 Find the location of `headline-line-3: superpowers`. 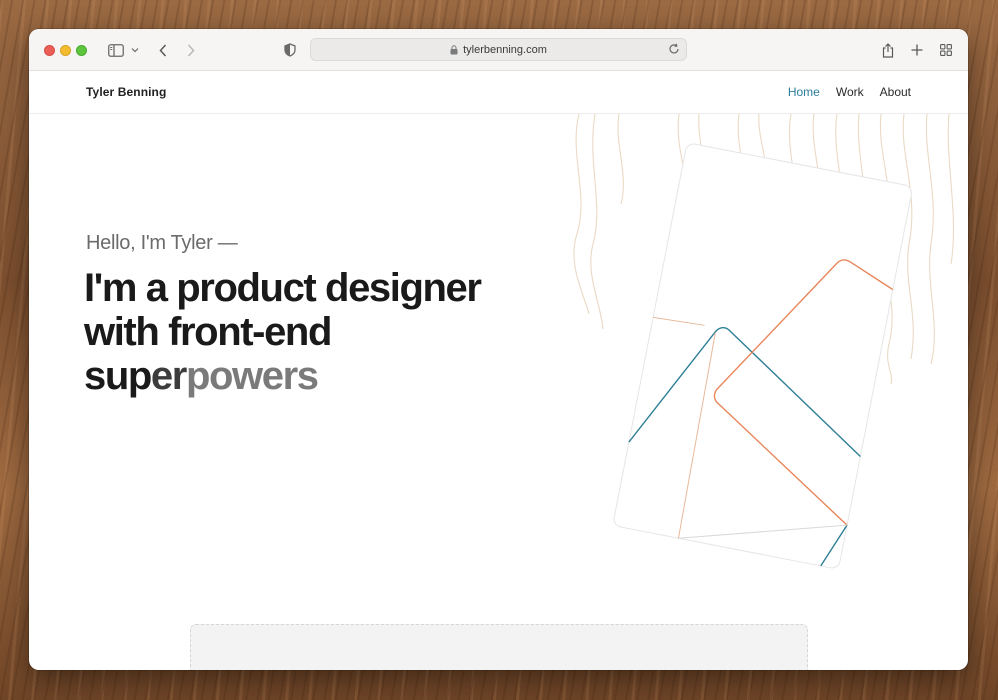

headline-line-3: superpowers is located at coordinates (319, 376).